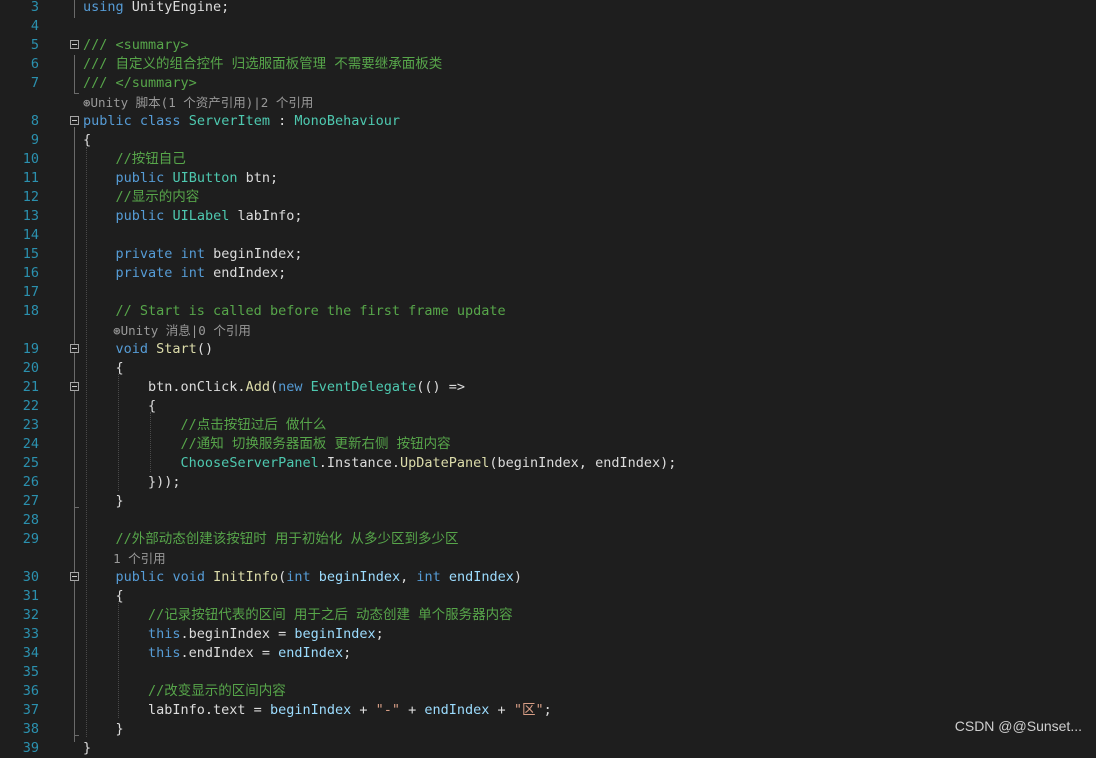  I want to click on code-token: /// </summary>, so click(140, 83).